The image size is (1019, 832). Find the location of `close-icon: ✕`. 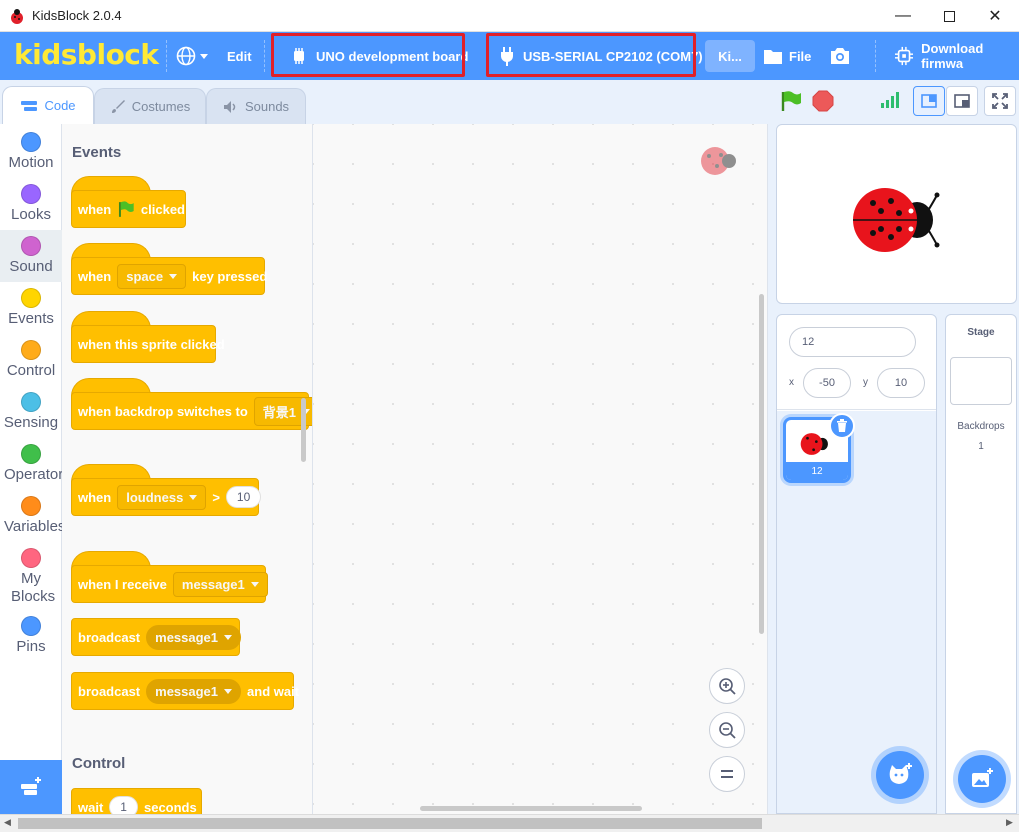

close-icon: ✕ is located at coordinates (995, 16).